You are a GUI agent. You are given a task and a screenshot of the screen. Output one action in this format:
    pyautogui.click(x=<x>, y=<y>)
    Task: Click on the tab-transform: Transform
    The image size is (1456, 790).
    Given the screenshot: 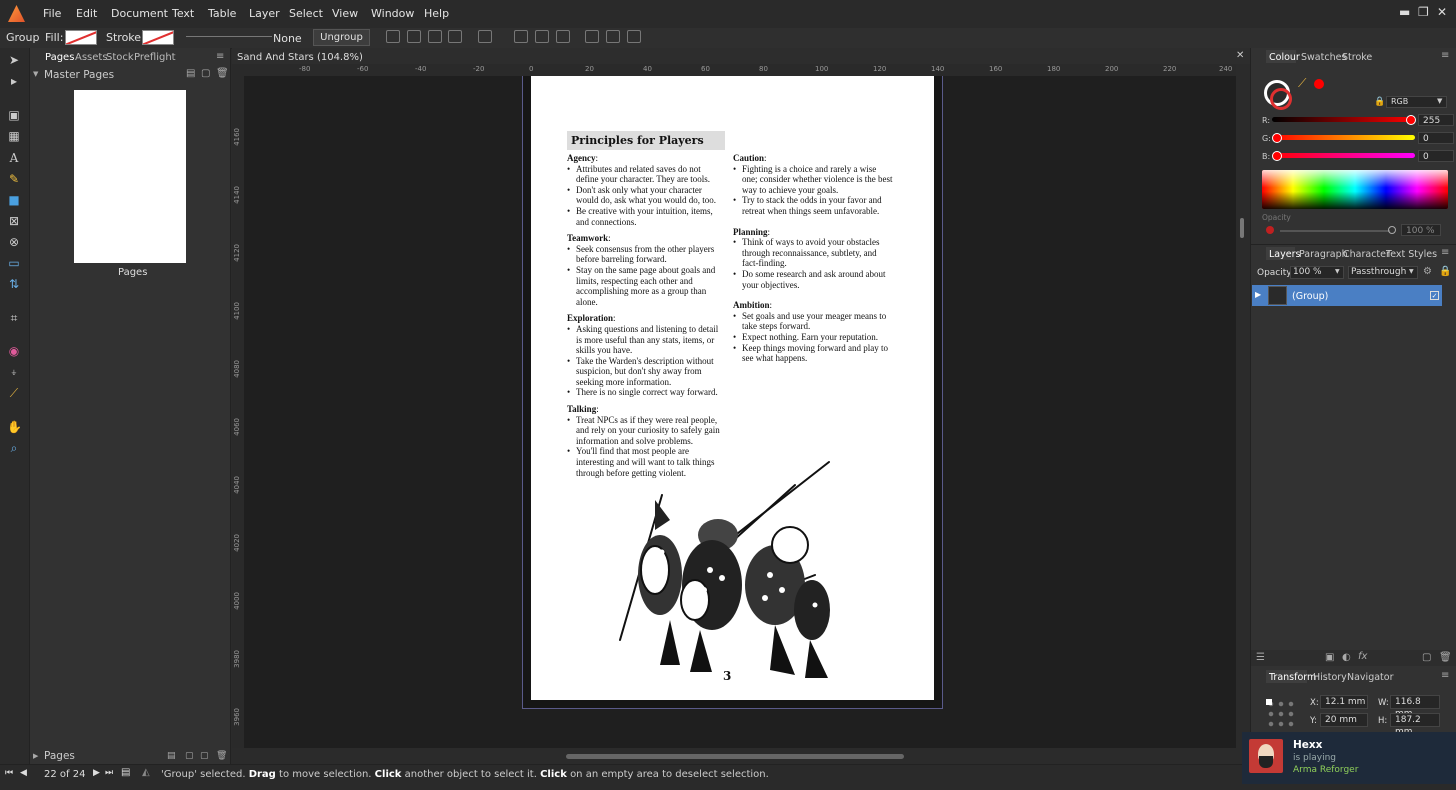 What is the action you would take?
    pyautogui.click(x=1292, y=677)
    